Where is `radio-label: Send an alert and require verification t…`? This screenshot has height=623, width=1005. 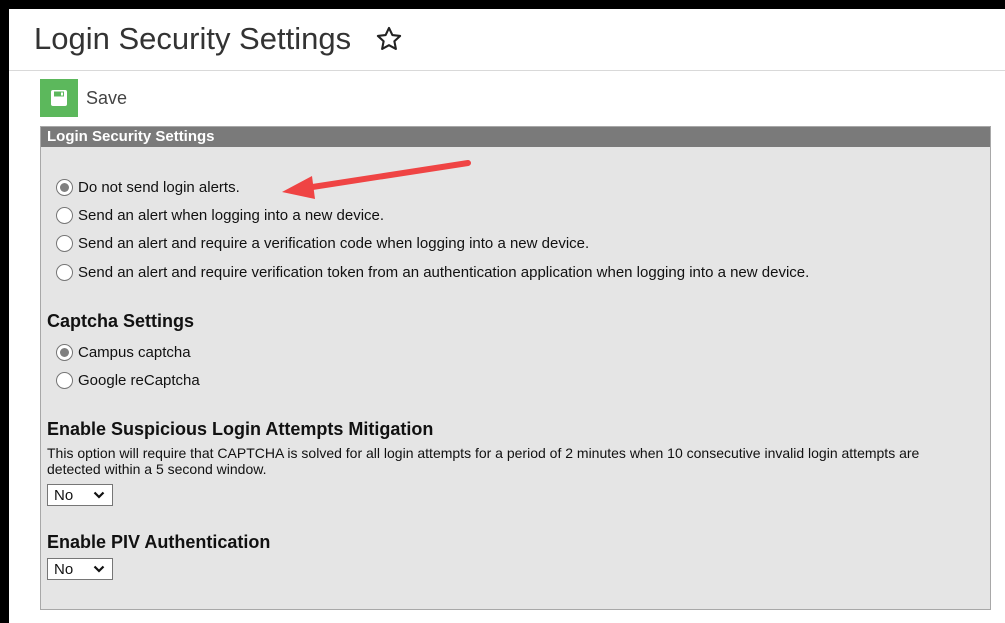
radio-label: Send an alert and require verification t… is located at coordinates (444, 272).